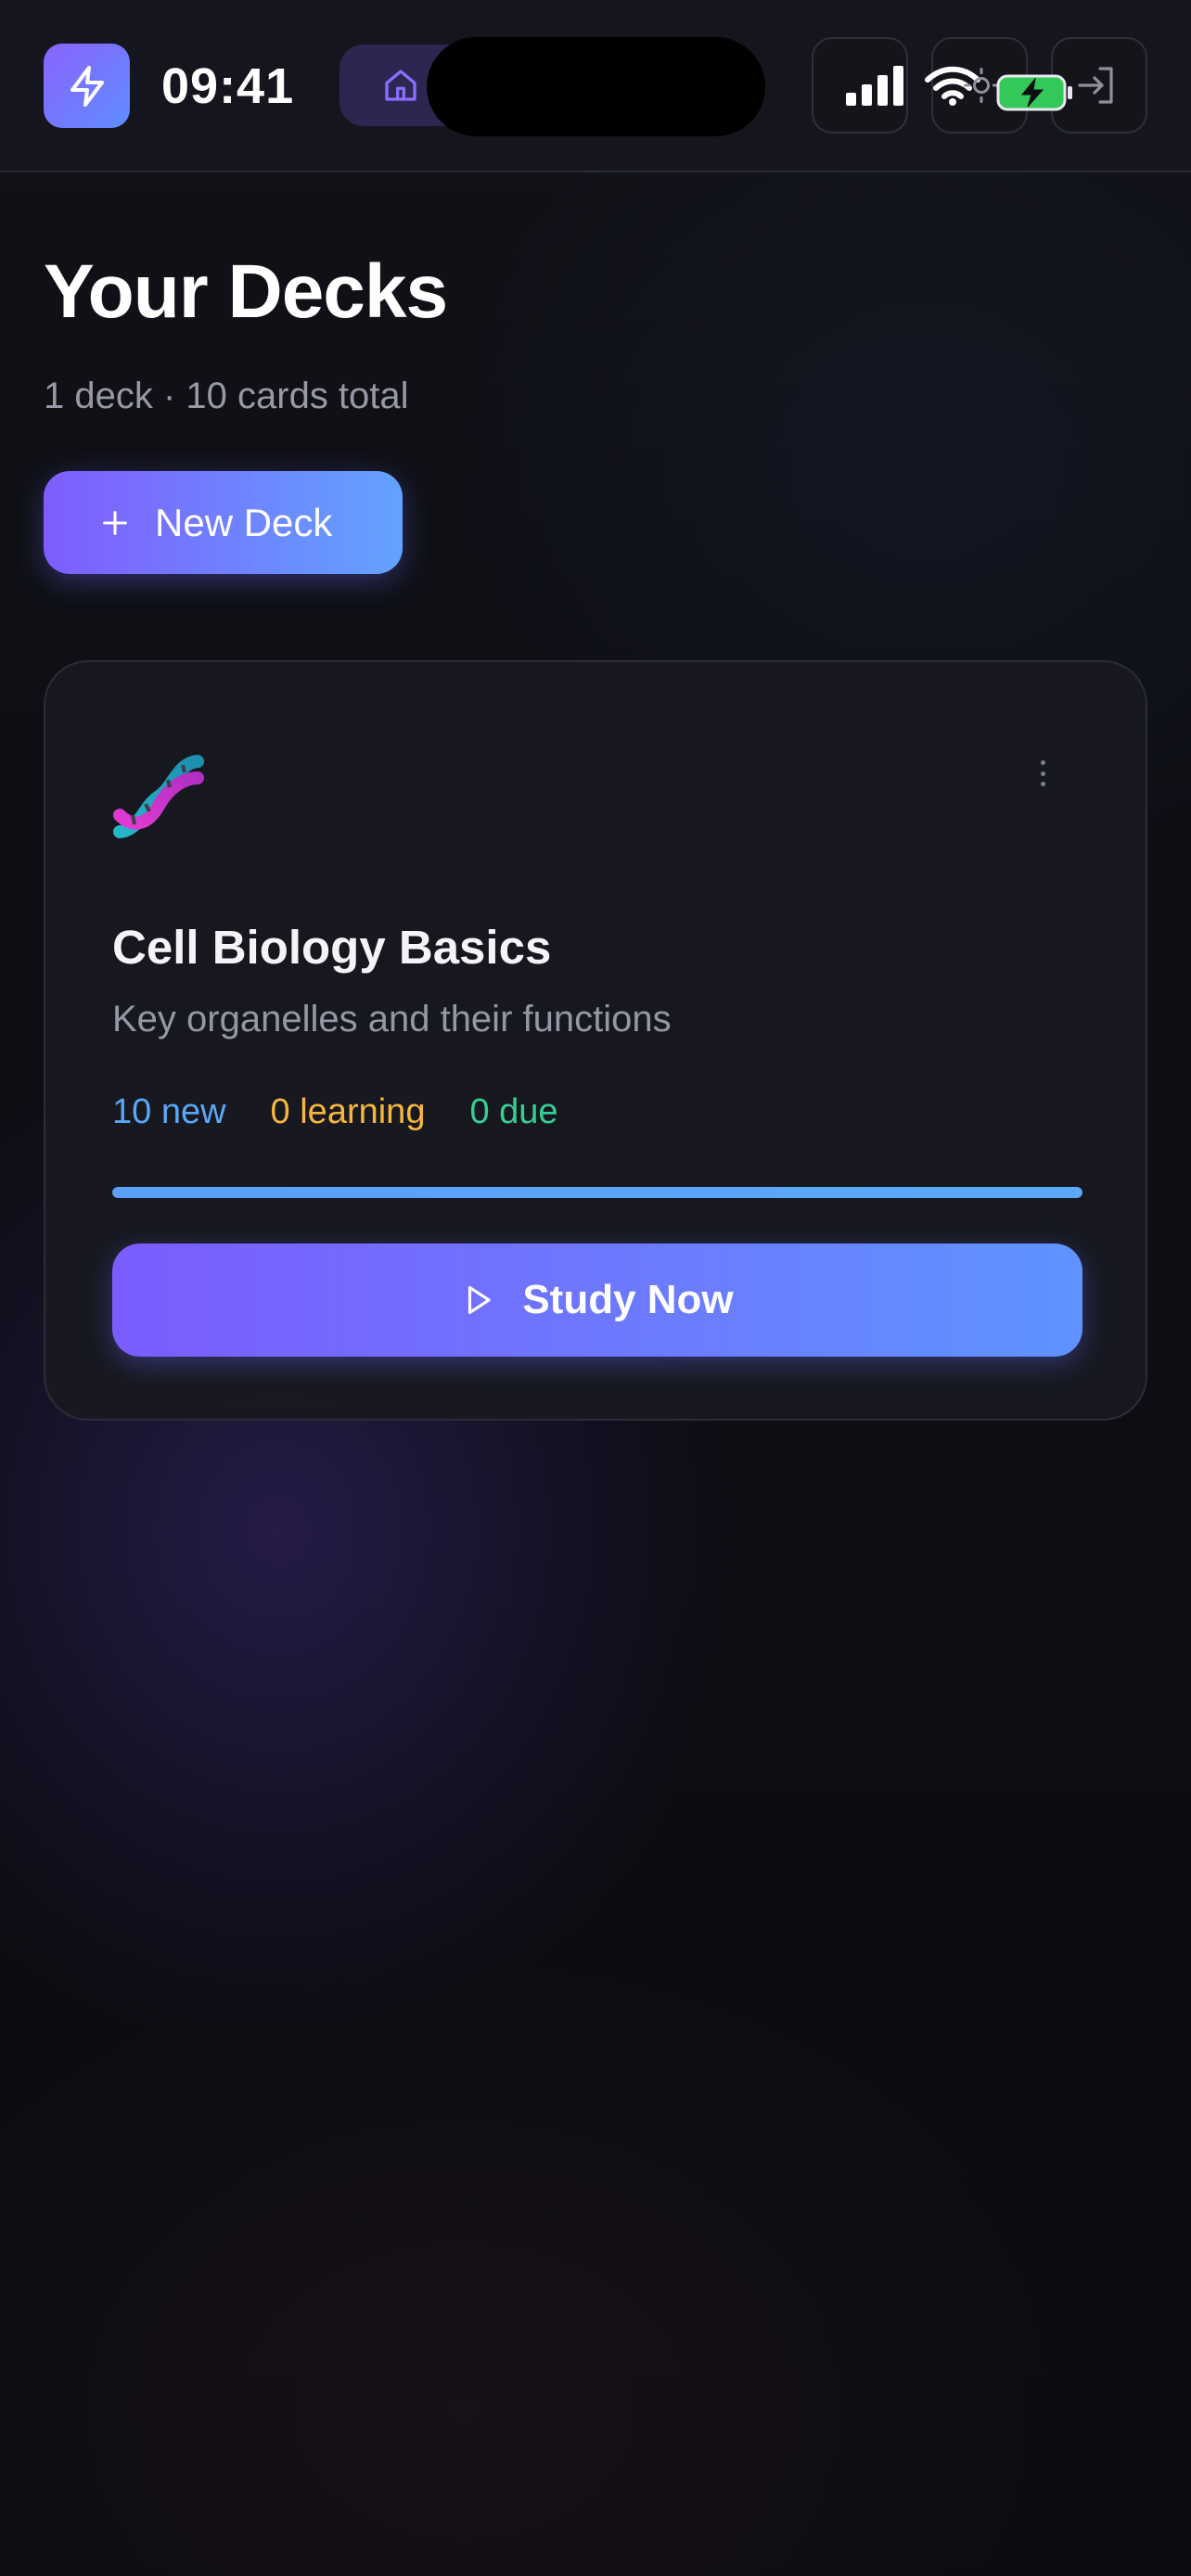 The height and width of the screenshot is (2576, 1191). What do you see at coordinates (226, 396) in the screenshot?
I see `deck-summary: 1 deck · 10 cards total` at bounding box center [226, 396].